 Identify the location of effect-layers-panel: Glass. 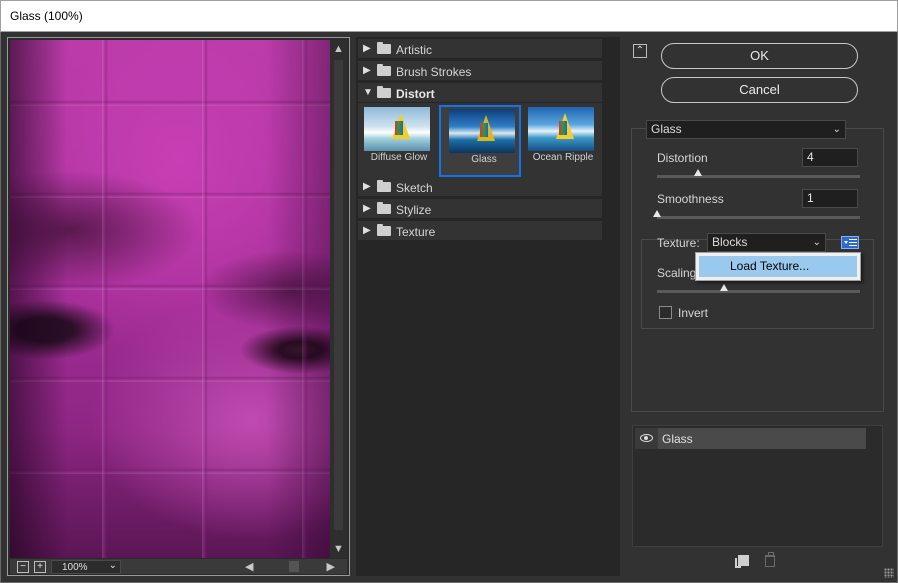
(757, 486).